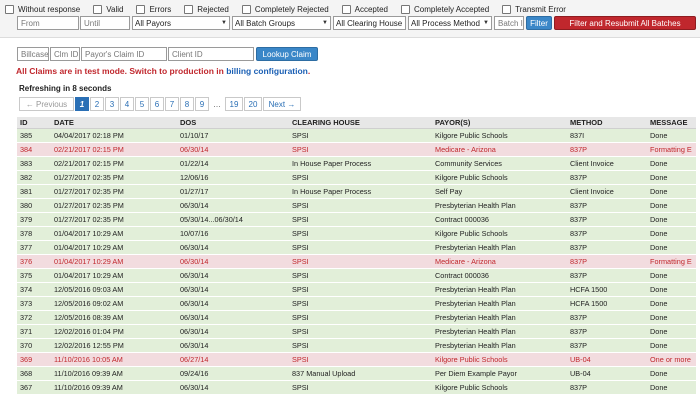  What do you see at coordinates (82, 104) in the screenshot?
I see `page-button: 1` at bounding box center [82, 104].